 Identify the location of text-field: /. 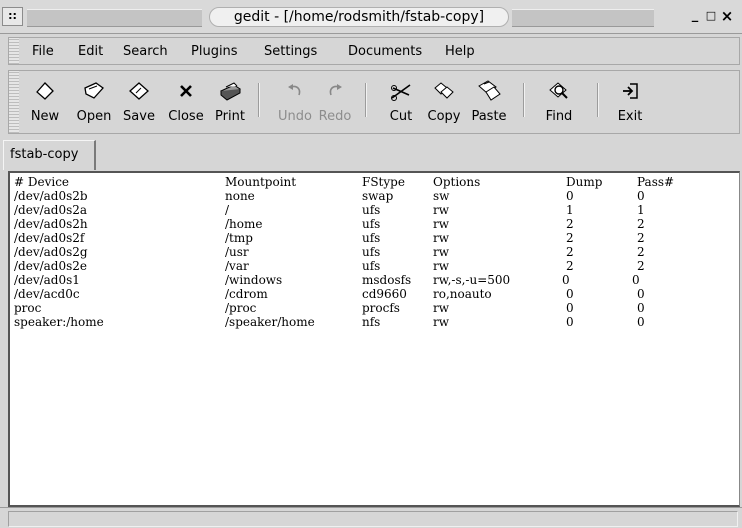
(227, 210).